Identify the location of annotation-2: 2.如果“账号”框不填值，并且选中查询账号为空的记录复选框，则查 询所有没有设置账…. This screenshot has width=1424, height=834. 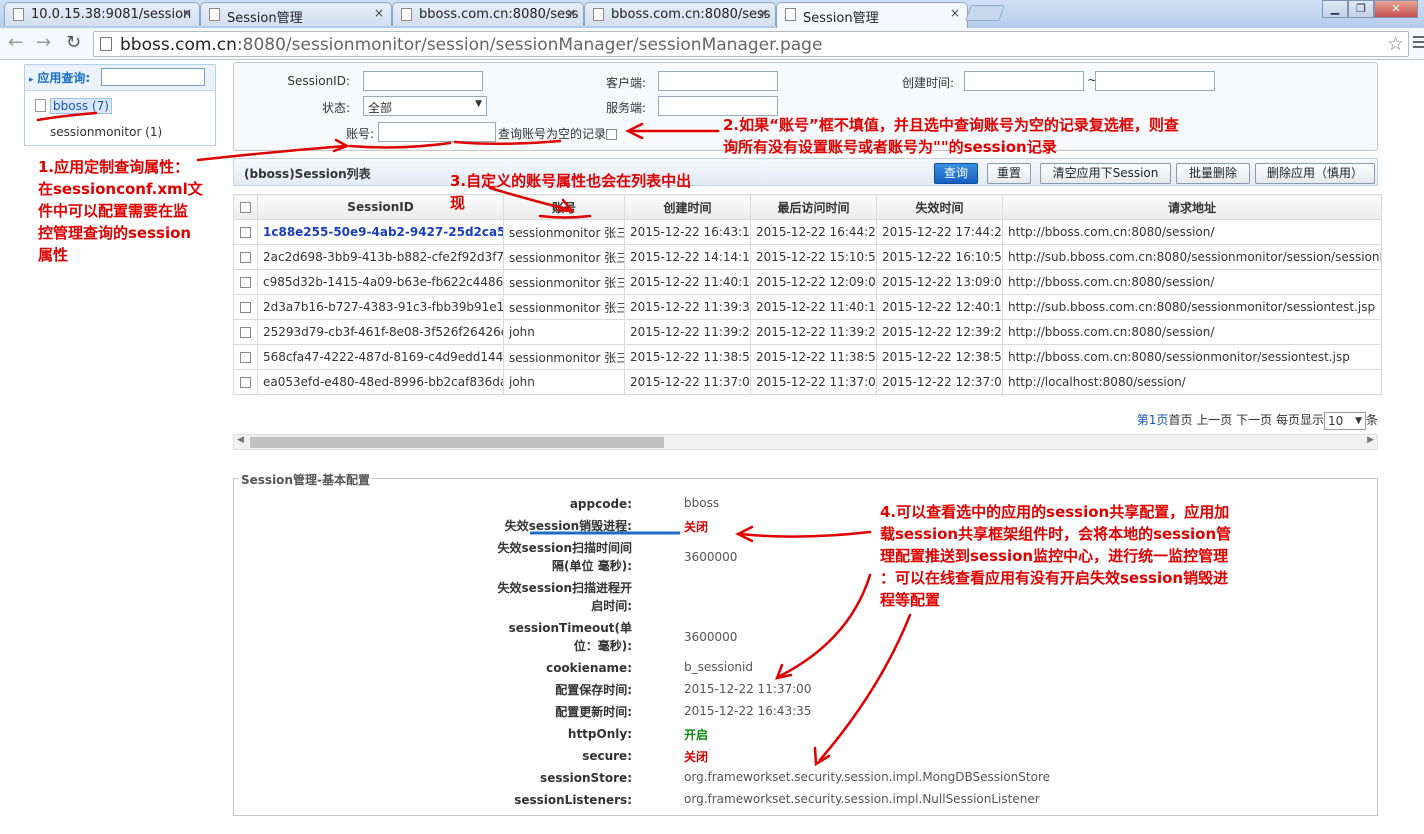
(951, 136).